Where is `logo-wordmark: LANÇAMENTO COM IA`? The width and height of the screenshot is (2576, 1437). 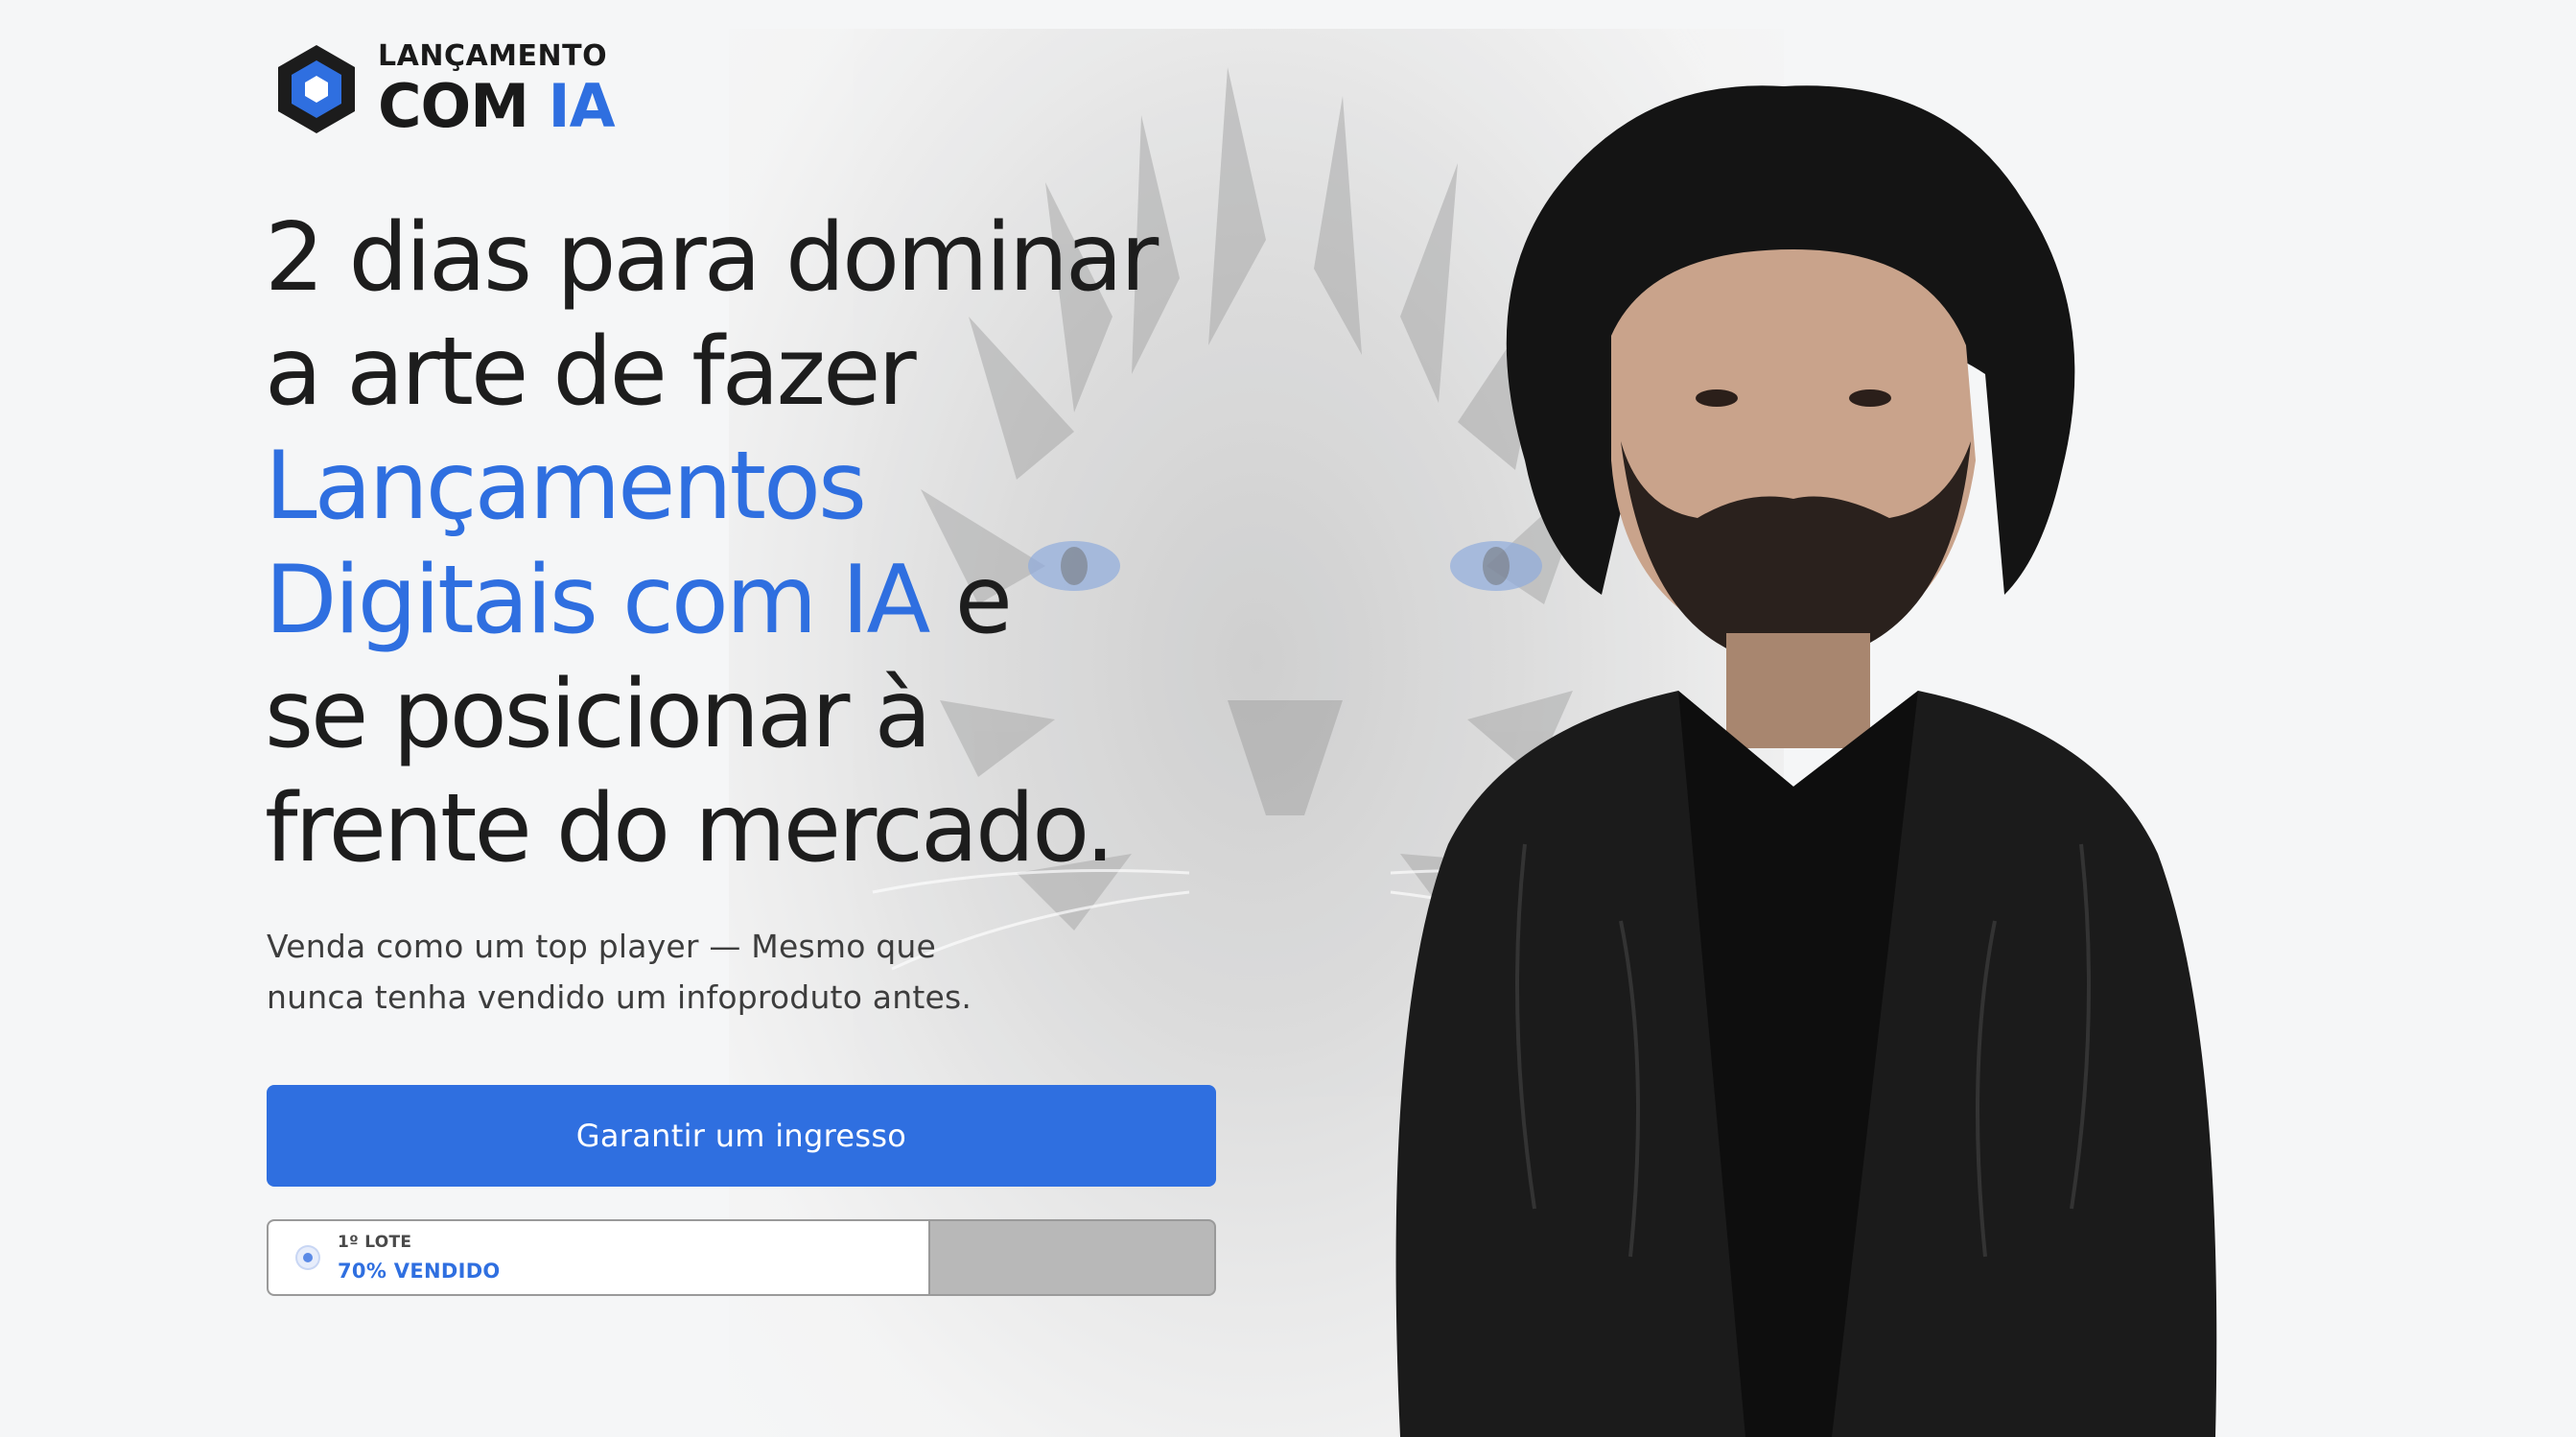 logo-wordmark: LANÇAMENTO COM IA is located at coordinates (497, 87).